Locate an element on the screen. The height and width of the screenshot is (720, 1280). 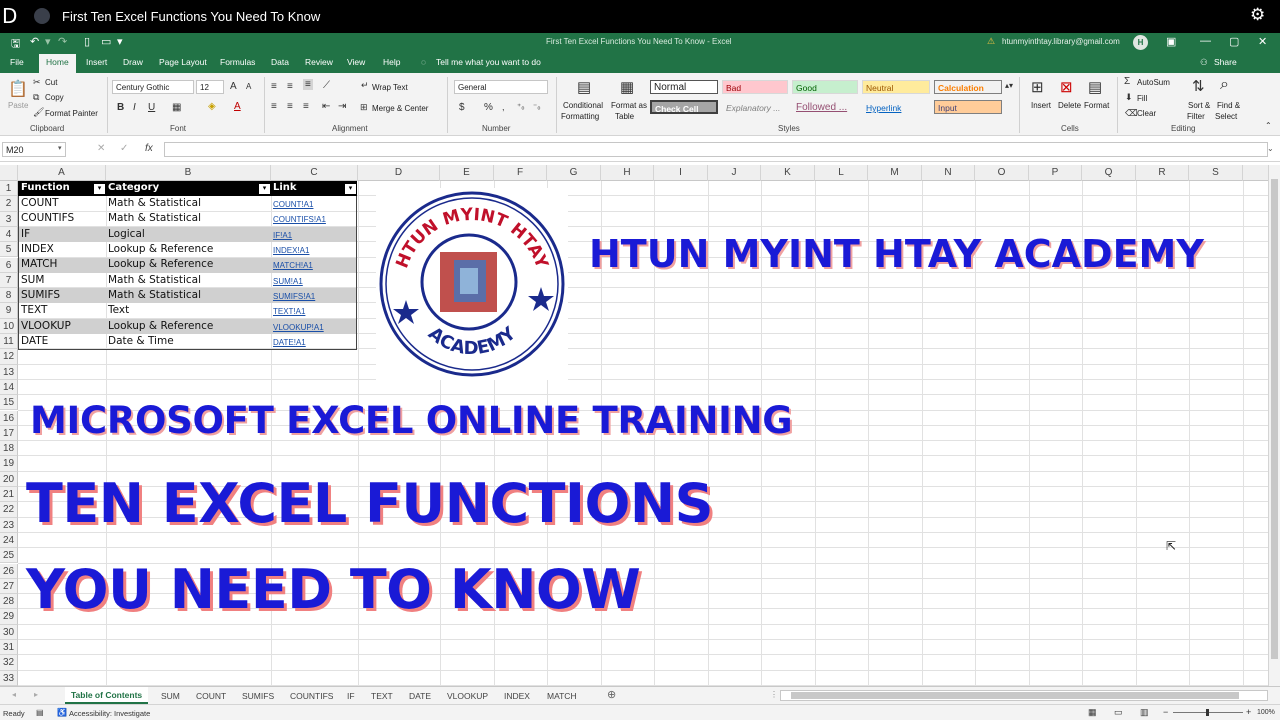
copy-icon: ⧉ is located at coordinates (36, 97).